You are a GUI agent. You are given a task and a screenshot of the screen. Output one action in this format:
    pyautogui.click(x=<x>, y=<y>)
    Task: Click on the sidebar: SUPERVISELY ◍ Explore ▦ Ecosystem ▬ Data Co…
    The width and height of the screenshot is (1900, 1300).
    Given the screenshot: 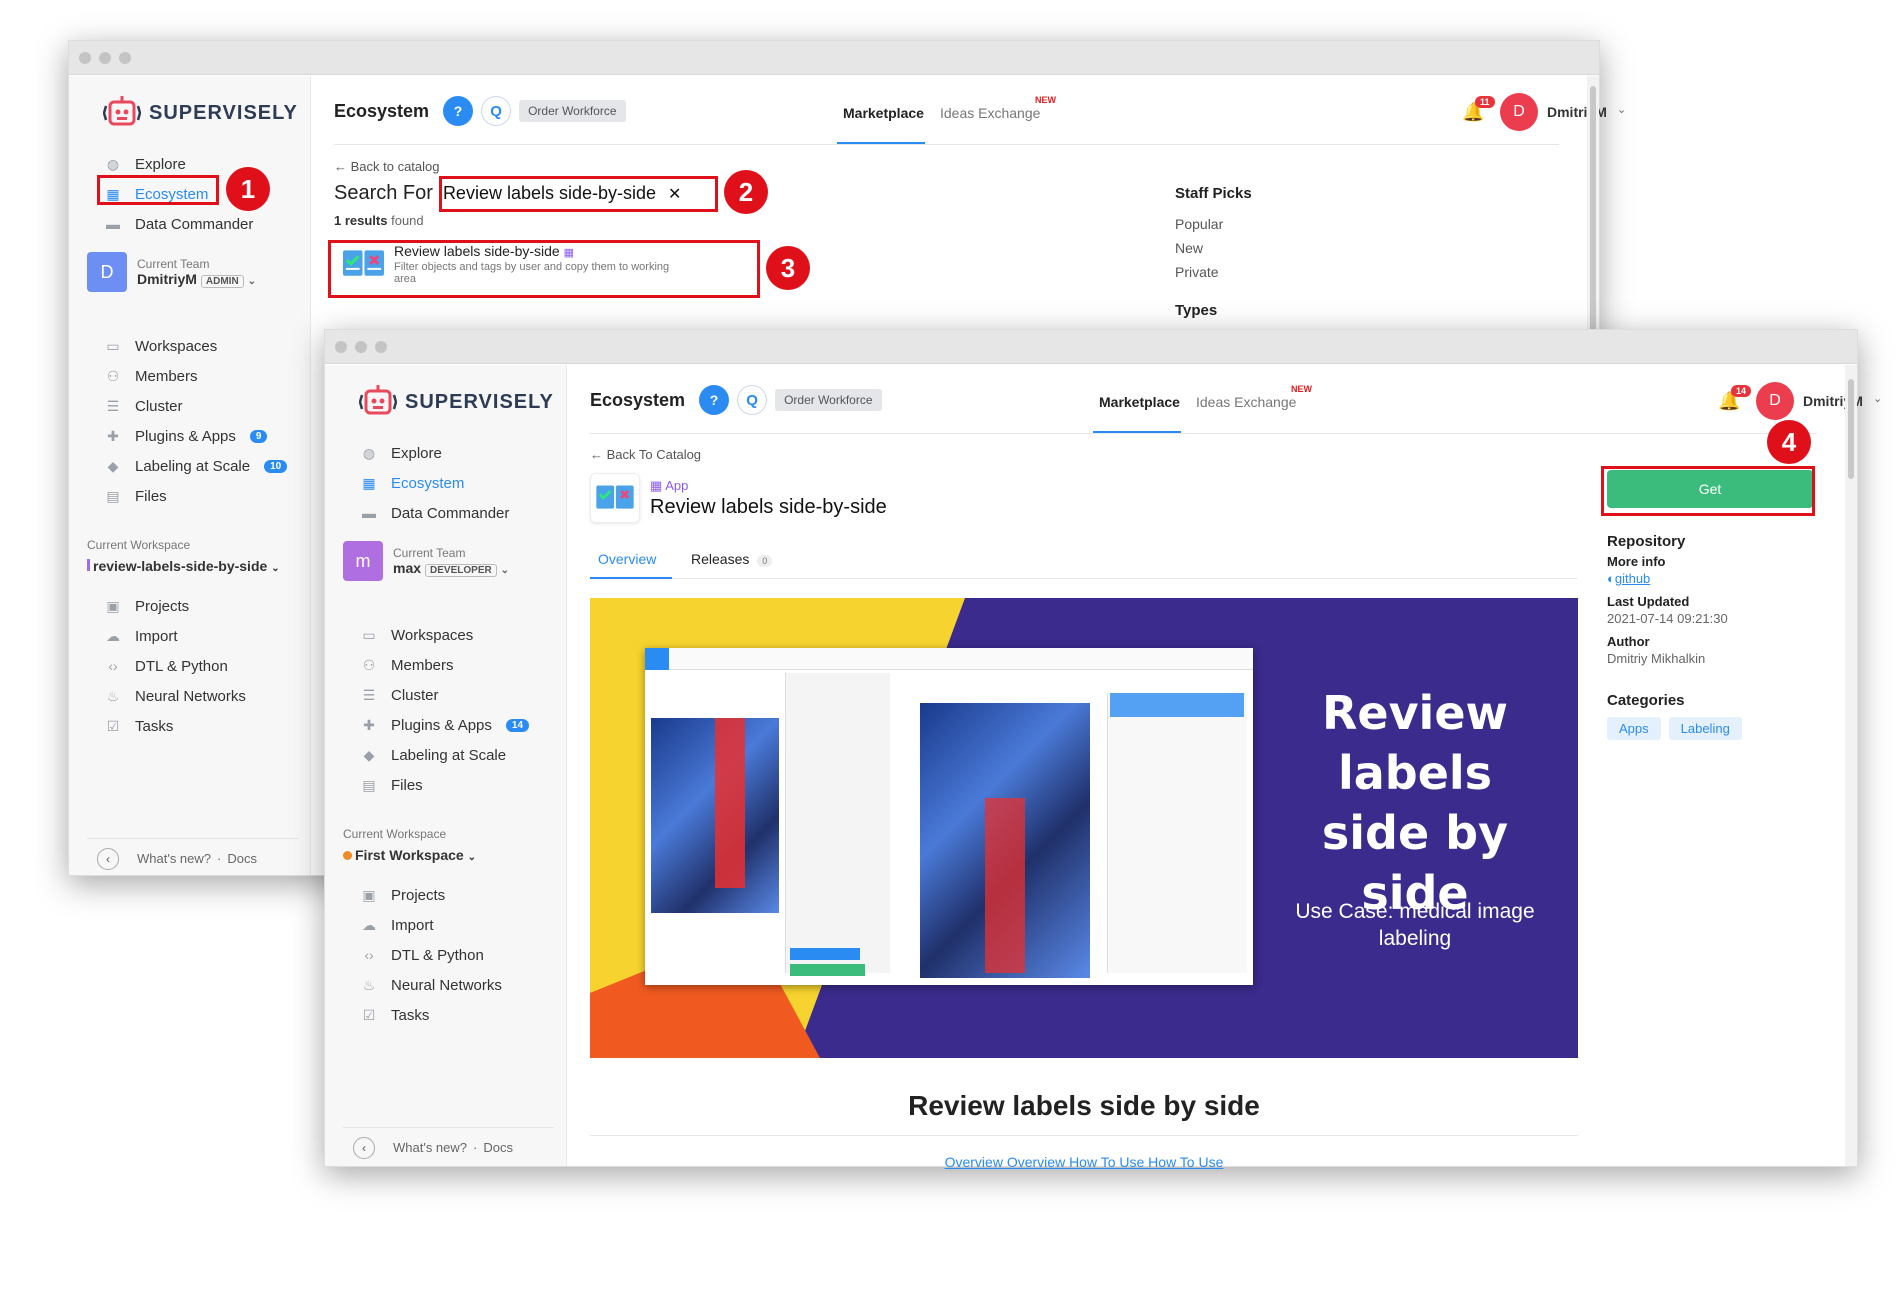 What is the action you would take?
    pyautogui.click(x=446, y=765)
    